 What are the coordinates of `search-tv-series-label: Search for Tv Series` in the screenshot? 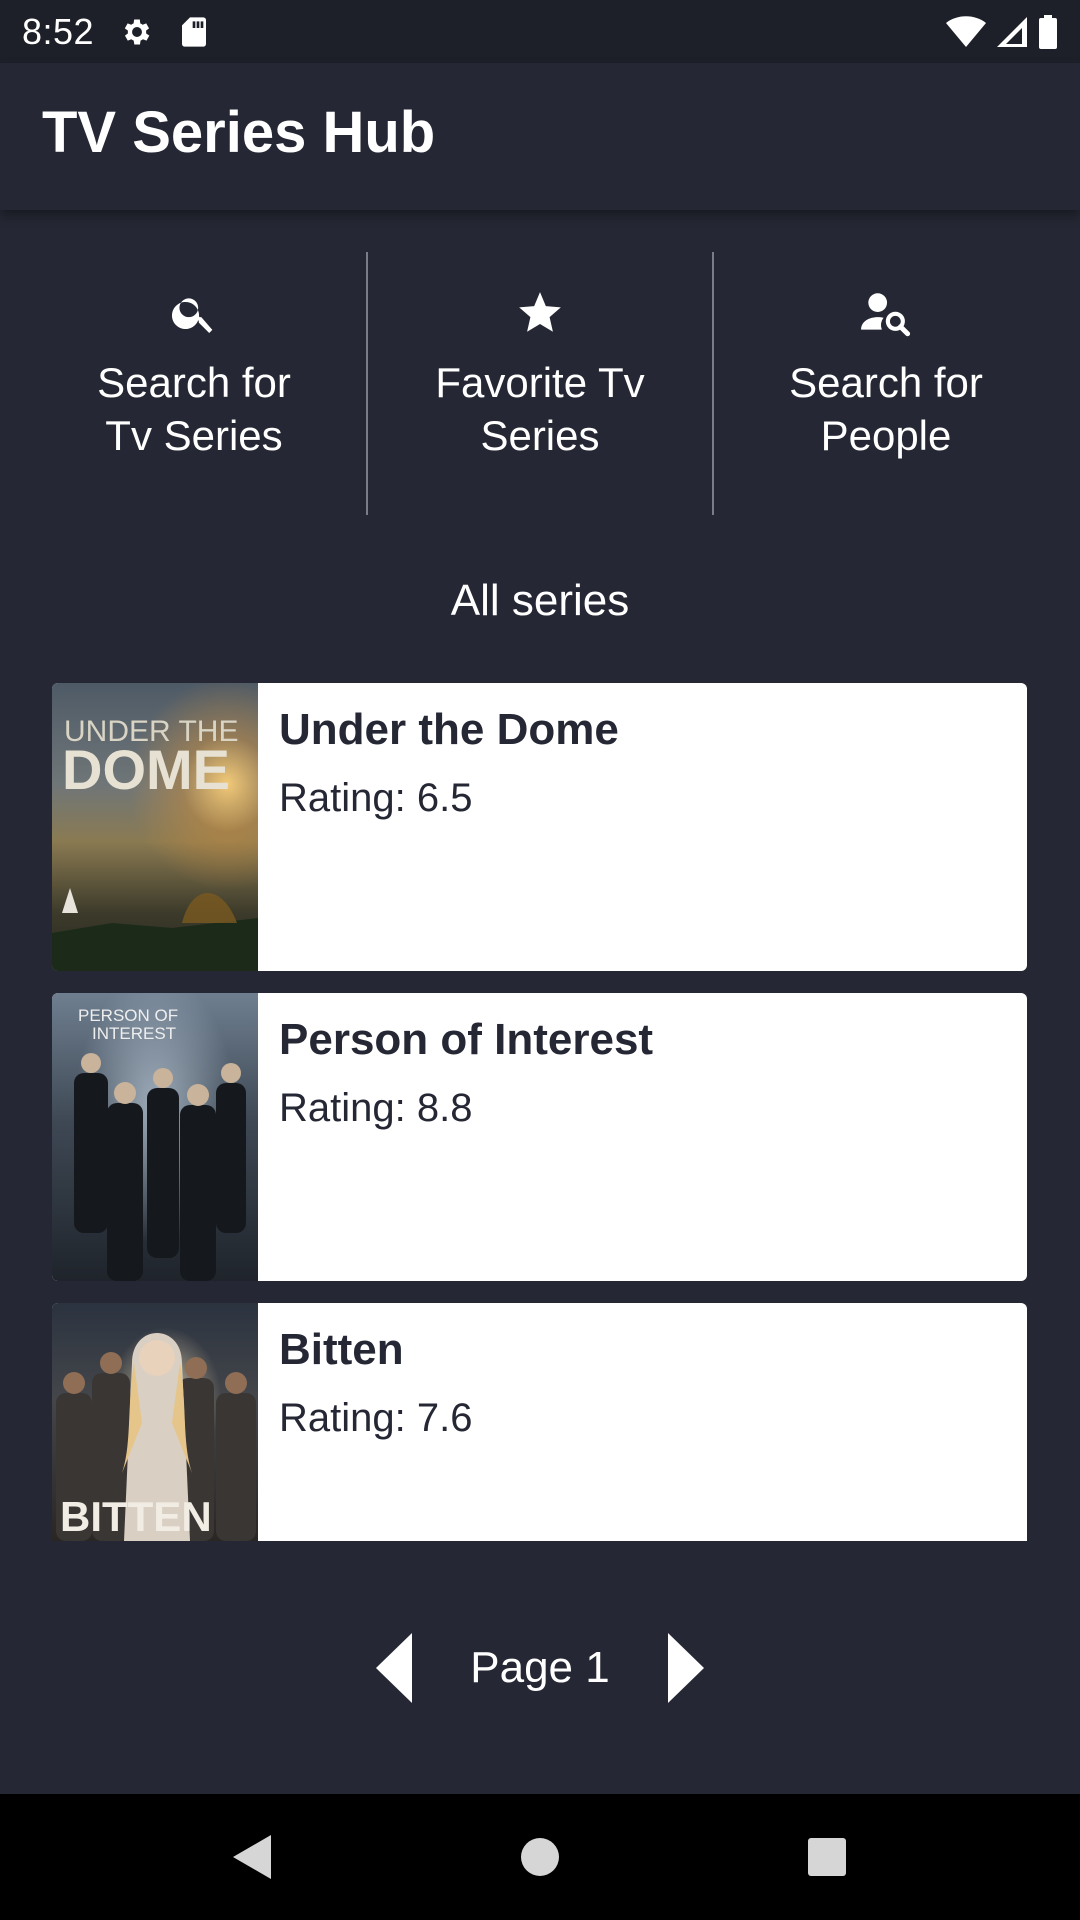 It's located at (194, 409).